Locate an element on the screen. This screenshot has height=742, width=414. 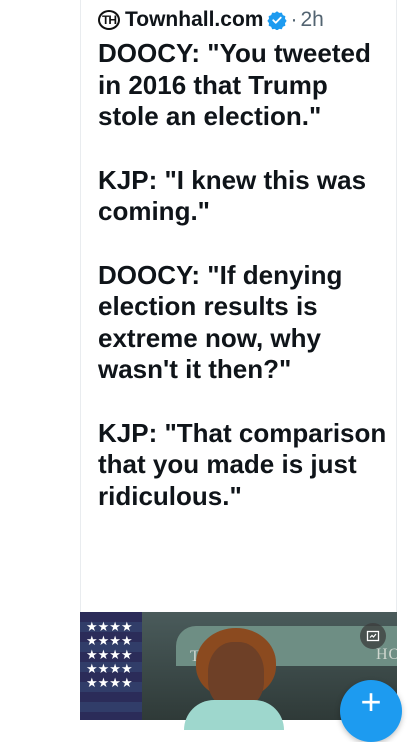
compose-plus-icon: + is located at coordinates (371, 701).